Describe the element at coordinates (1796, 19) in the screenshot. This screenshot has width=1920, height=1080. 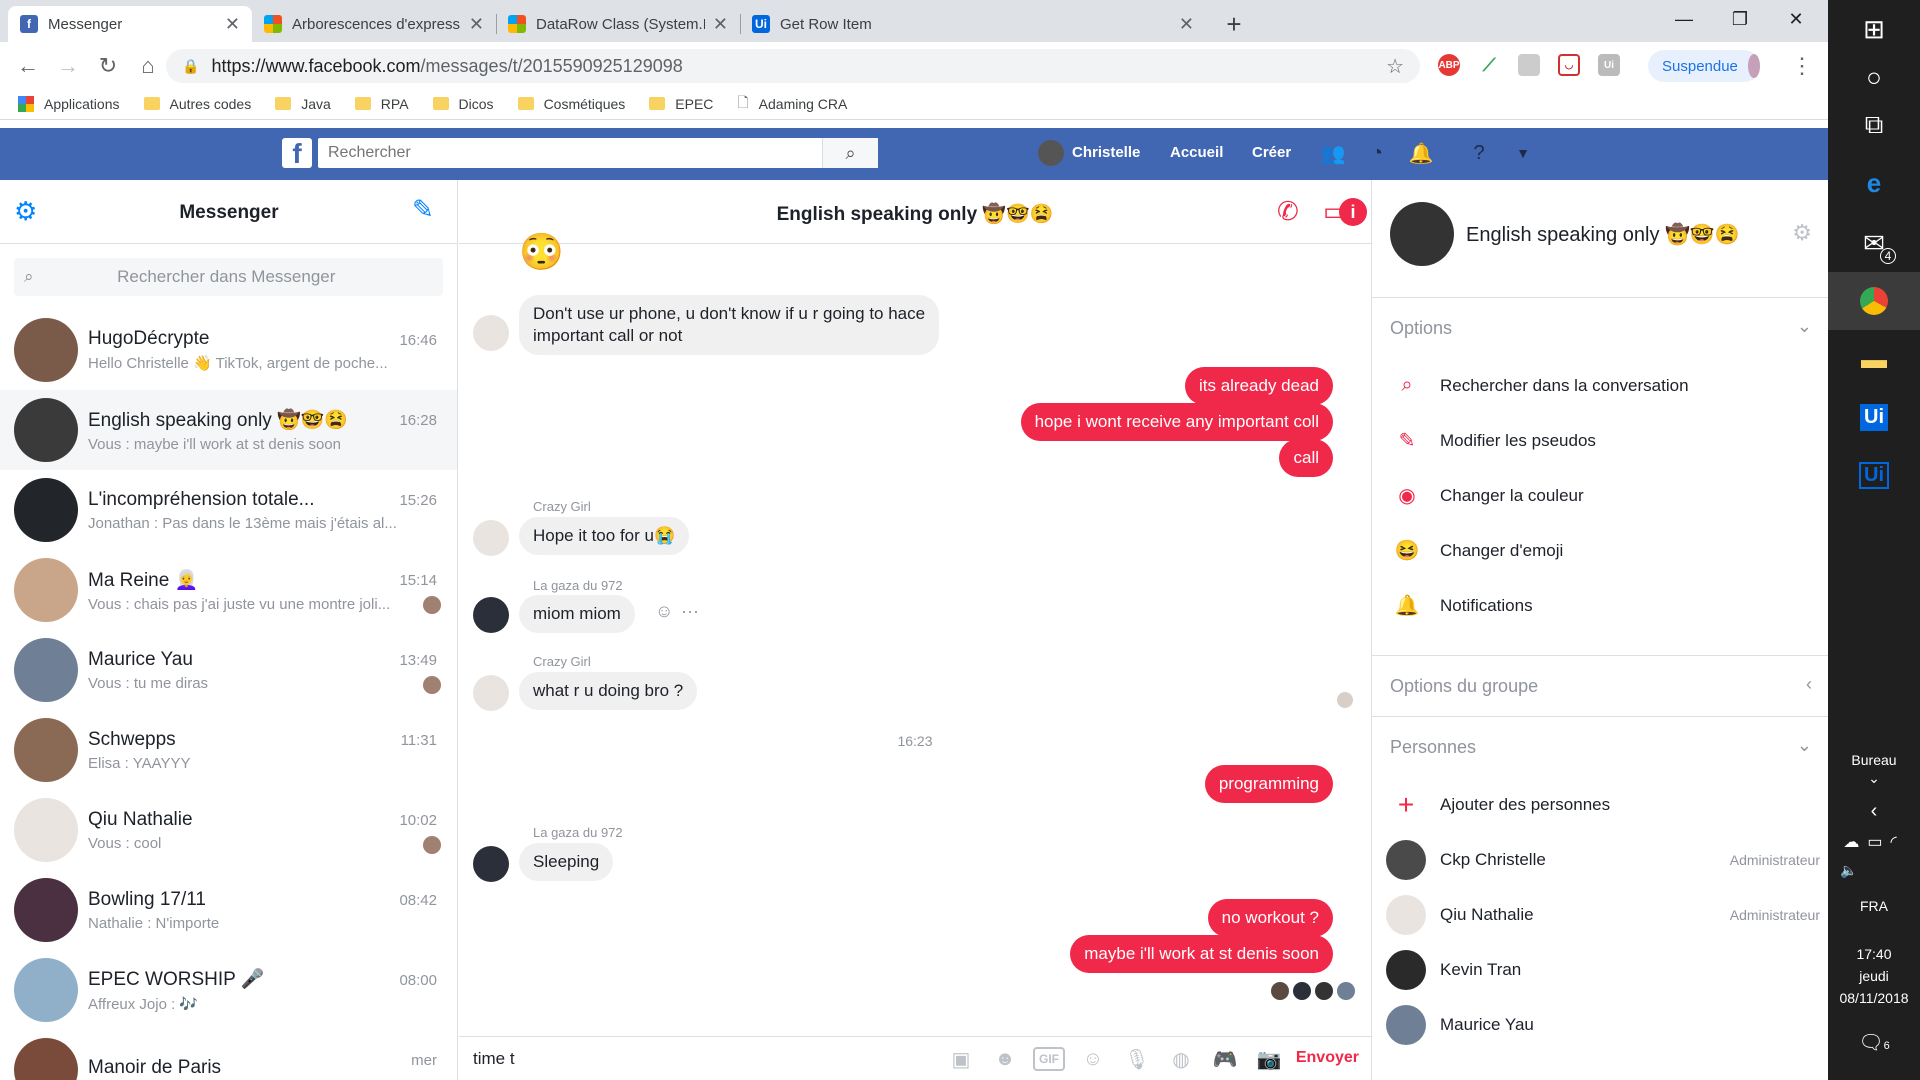
I see `close-window-button: ✕` at that location.